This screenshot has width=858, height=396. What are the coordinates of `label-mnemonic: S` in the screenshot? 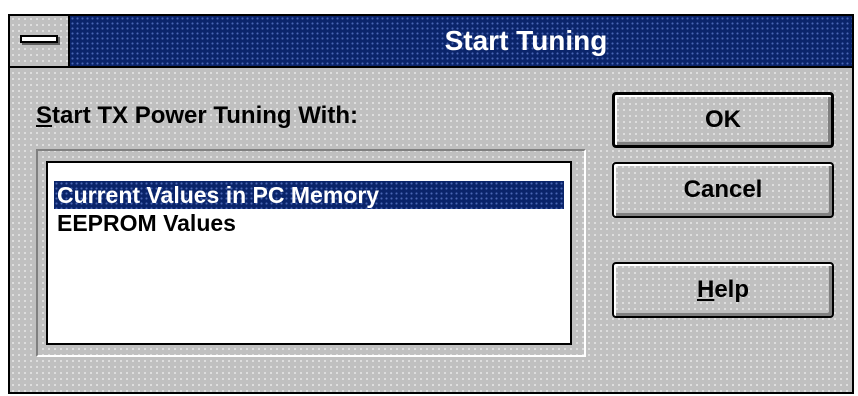 It's located at (44, 115).